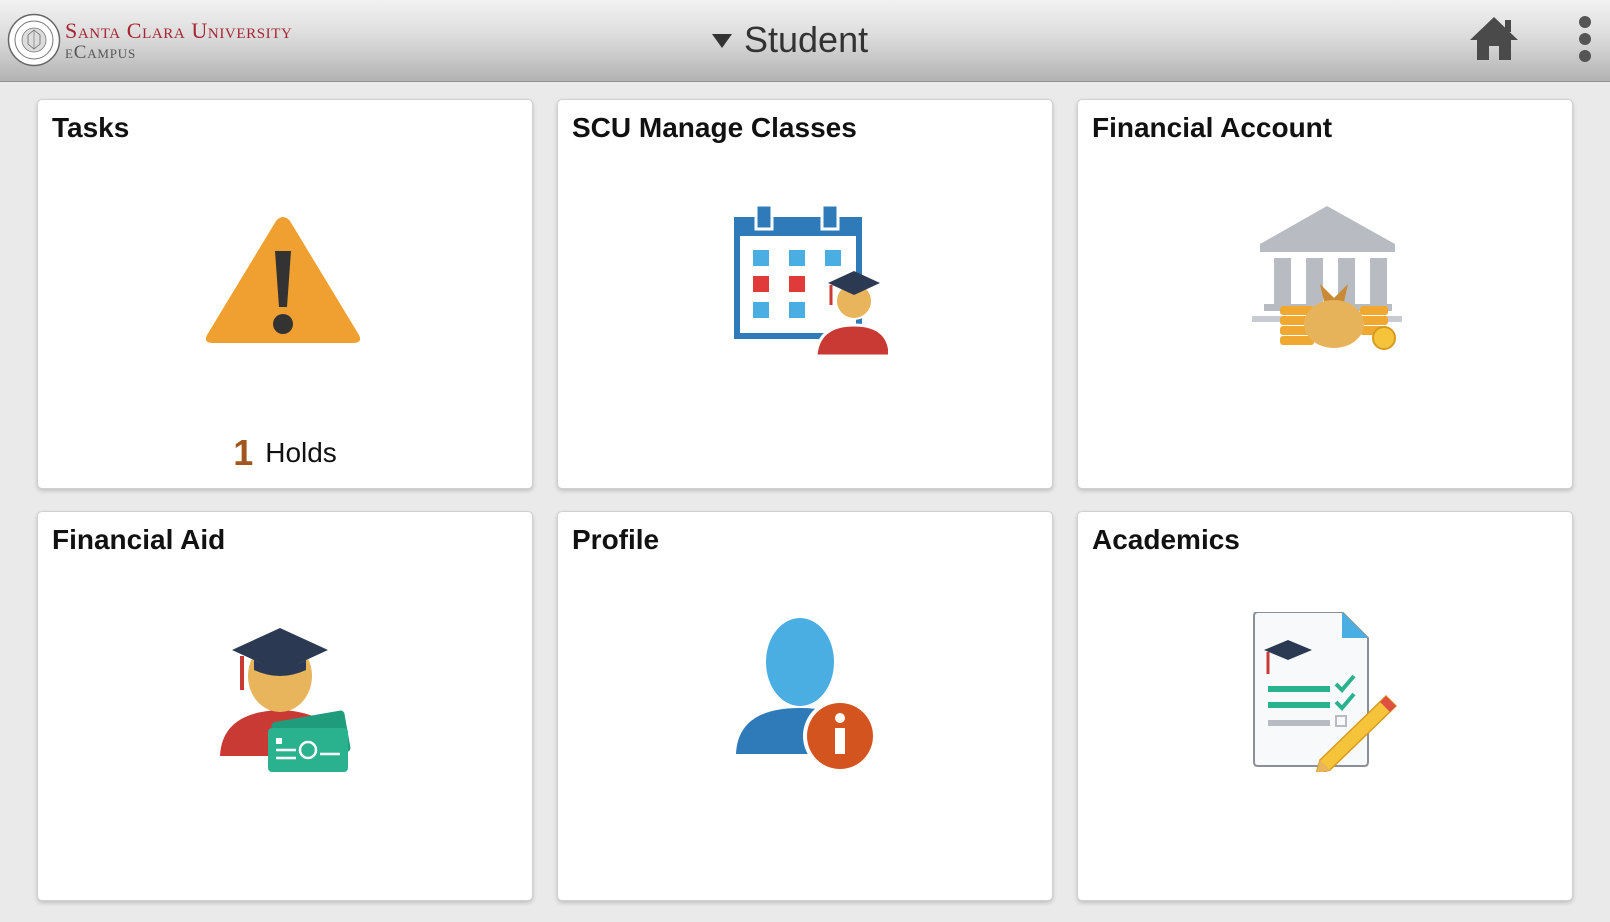 Image resolution: width=1610 pixels, height=922 pixels. Describe the element at coordinates (301, 452) in the screenshot. I see `holds-label: Holds` at that location.